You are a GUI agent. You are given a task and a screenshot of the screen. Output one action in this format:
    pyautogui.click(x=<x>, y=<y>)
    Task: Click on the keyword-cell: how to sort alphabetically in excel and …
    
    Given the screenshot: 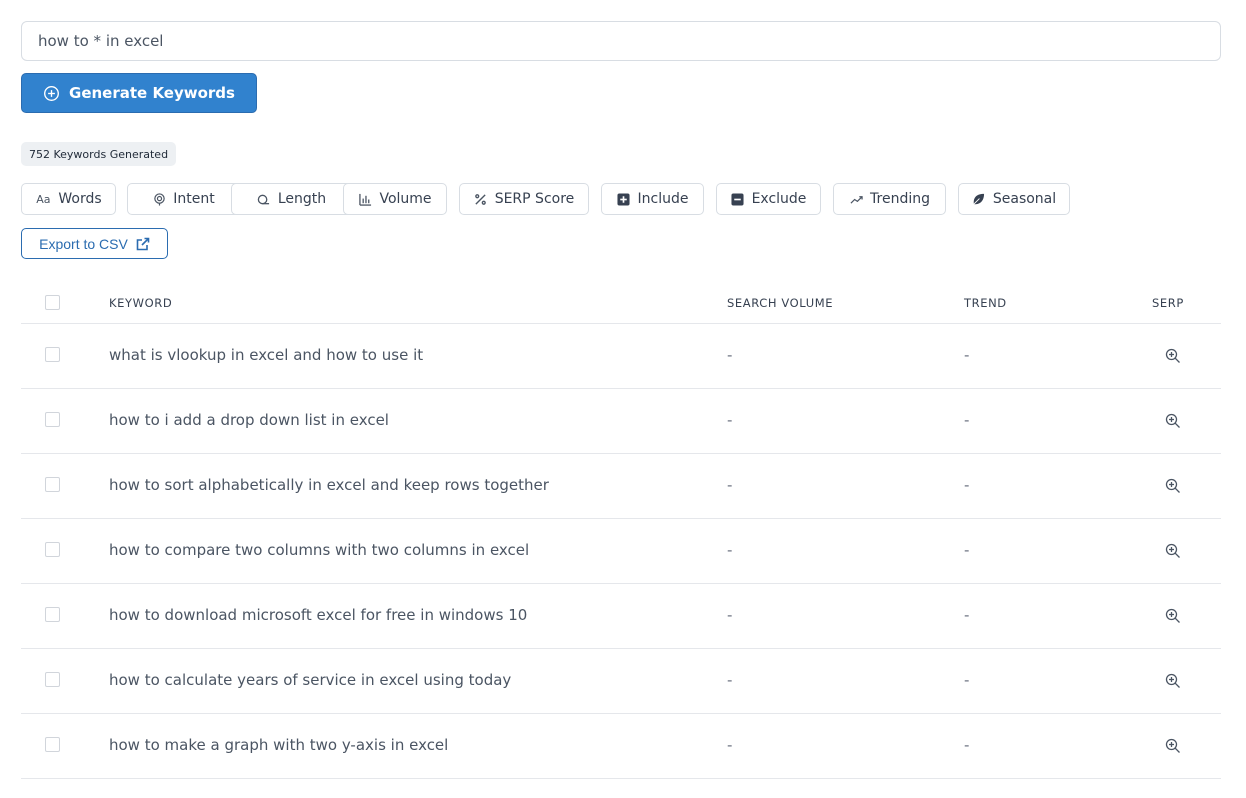 What is the action you would take?
    pyautogui.click(x=329, y=485)
    